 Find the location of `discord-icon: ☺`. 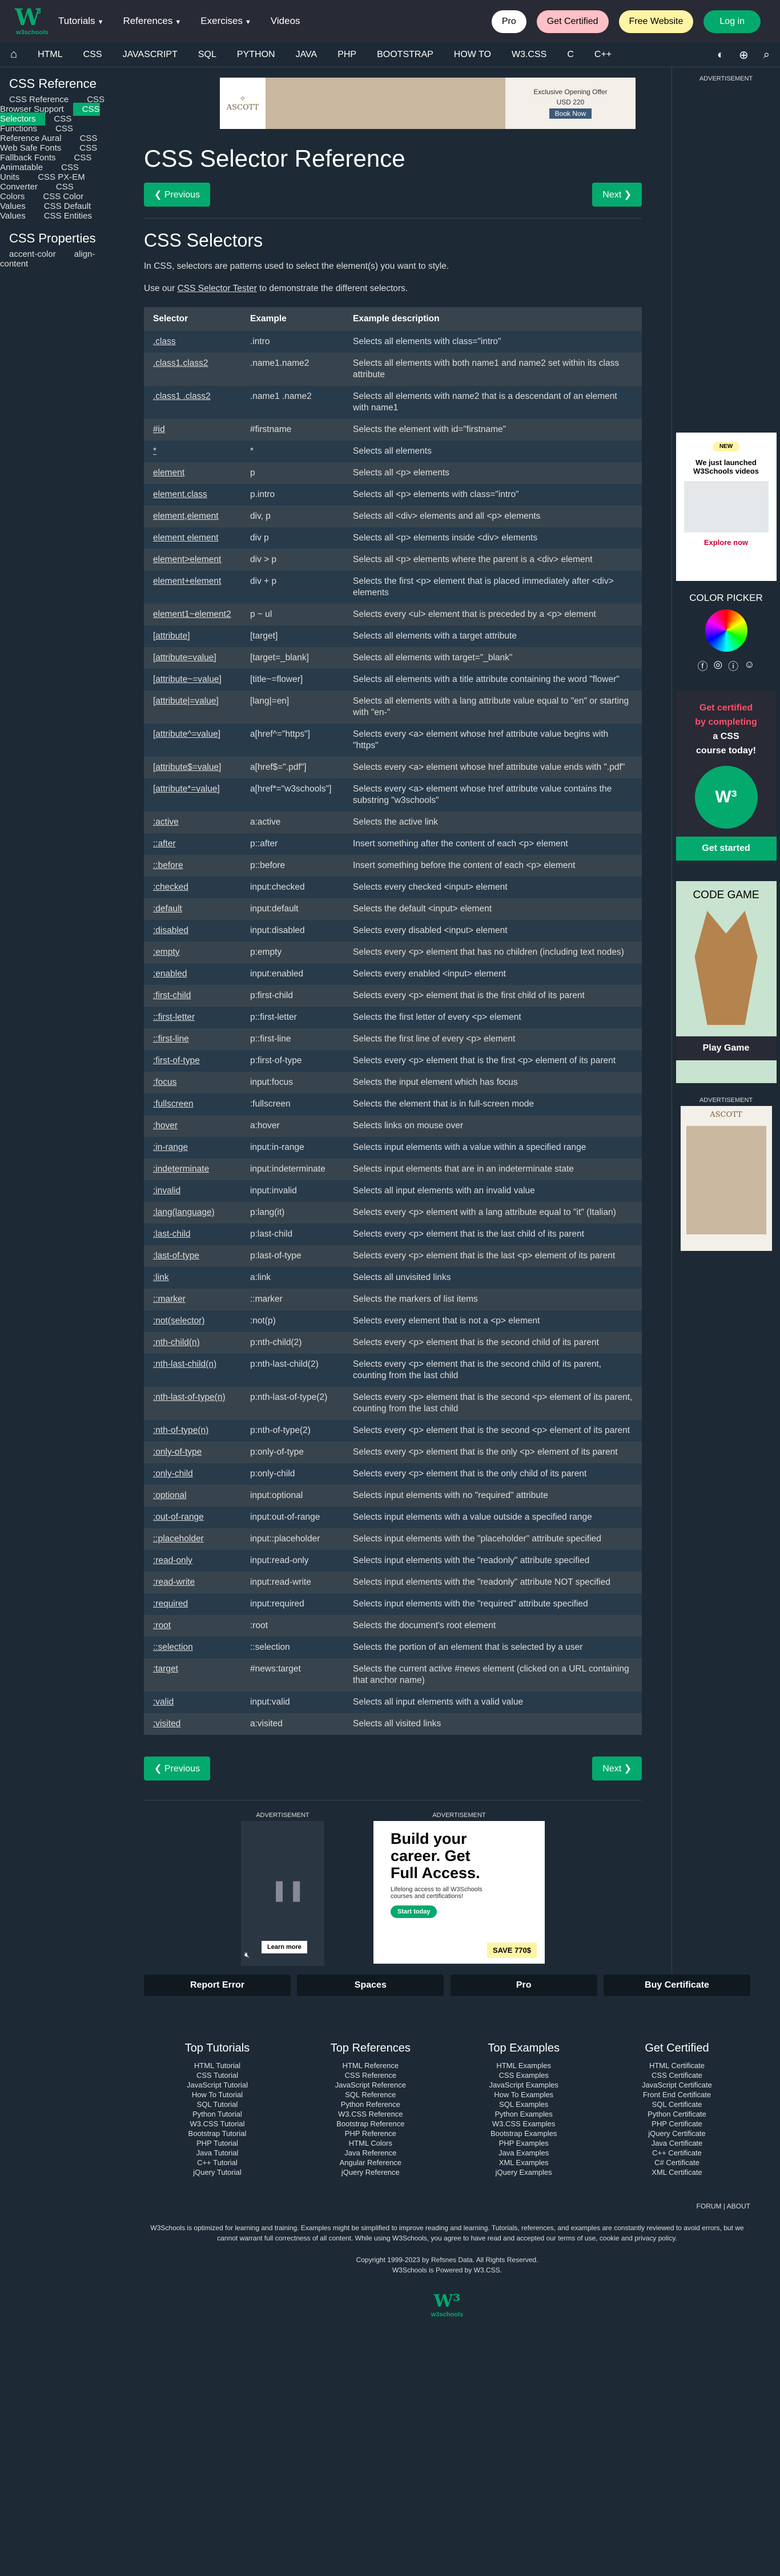

discord-icon: ☺ is located at coordinates (749, 666).